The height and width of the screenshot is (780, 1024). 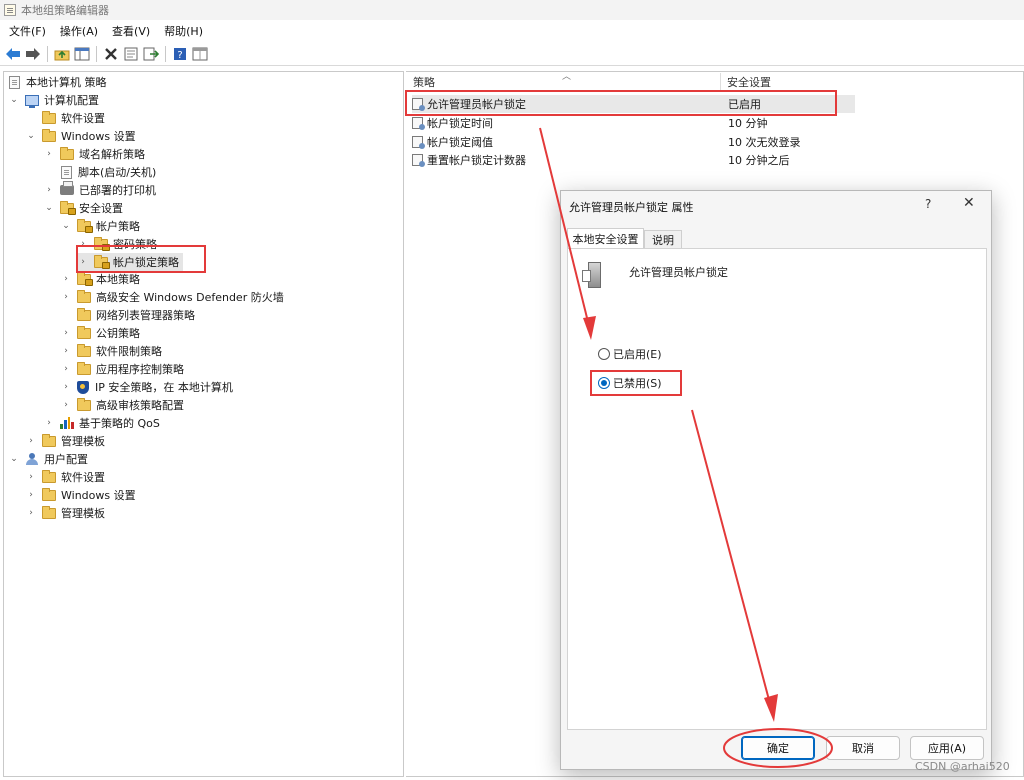 I want to click on menu-help: 帮助(H), so click(x=183, y=31).